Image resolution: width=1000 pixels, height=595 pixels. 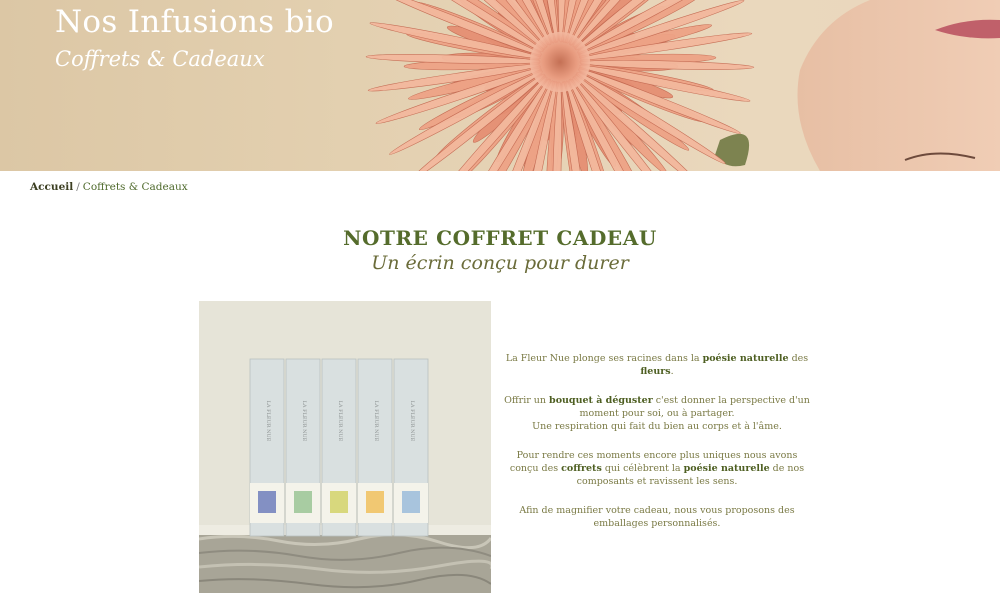 What do you see at coordinates (160, 59) in the screenshot?
I see `page-subtitle: Coffrets & Cadeaux` at bounding box center [160, 59].